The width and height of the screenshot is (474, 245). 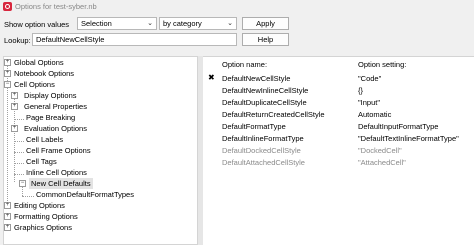 I want to click on option-value: "DockedCell", so click(x=380, y=150).